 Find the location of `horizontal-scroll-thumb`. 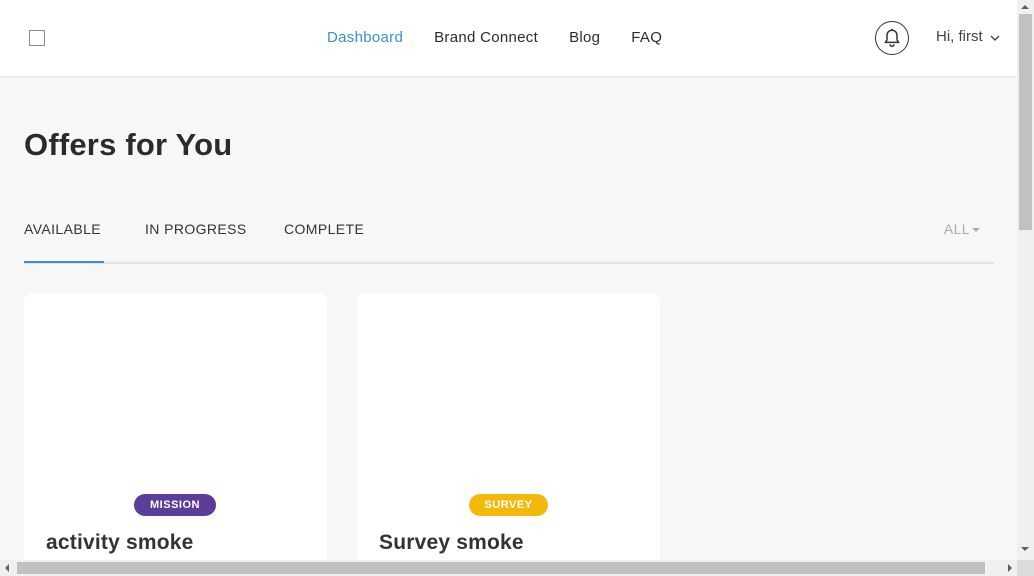

horizontal-scroll-thumb is located at coordinates (501, 568).